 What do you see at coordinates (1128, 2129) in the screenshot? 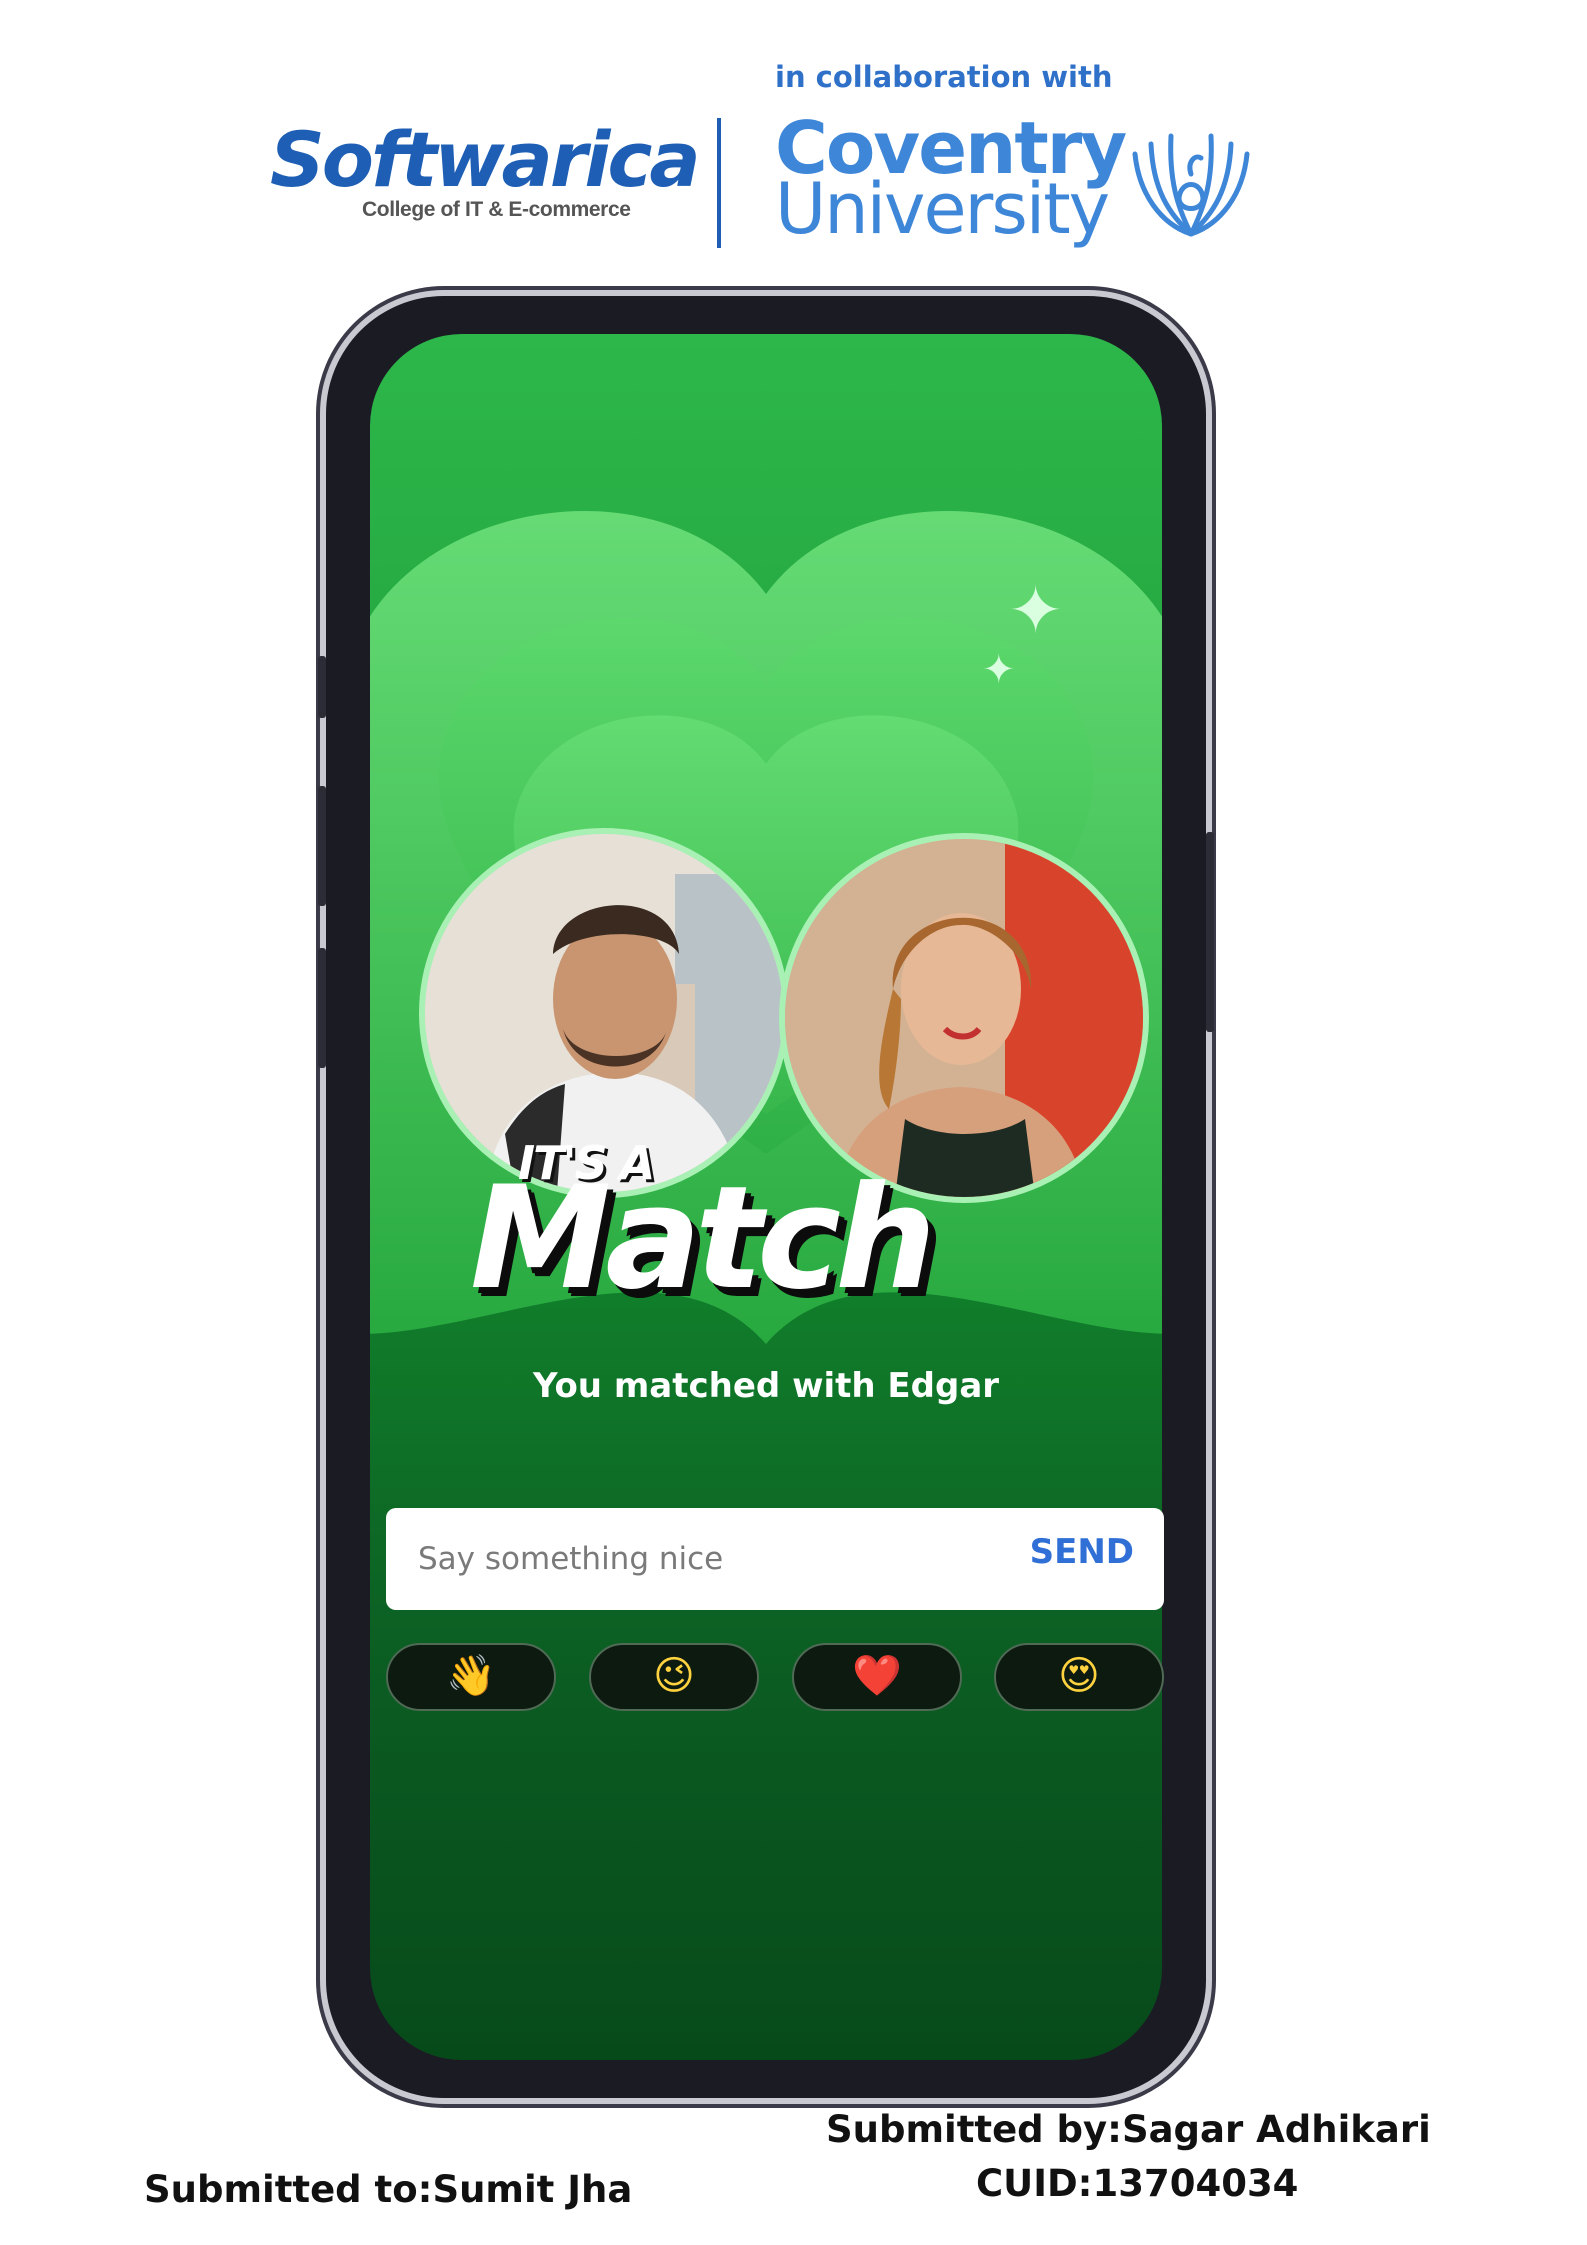
I see `submitted-by-text: Submitted by:Sagar Adhikari` at bounding box center [1128, 2129].